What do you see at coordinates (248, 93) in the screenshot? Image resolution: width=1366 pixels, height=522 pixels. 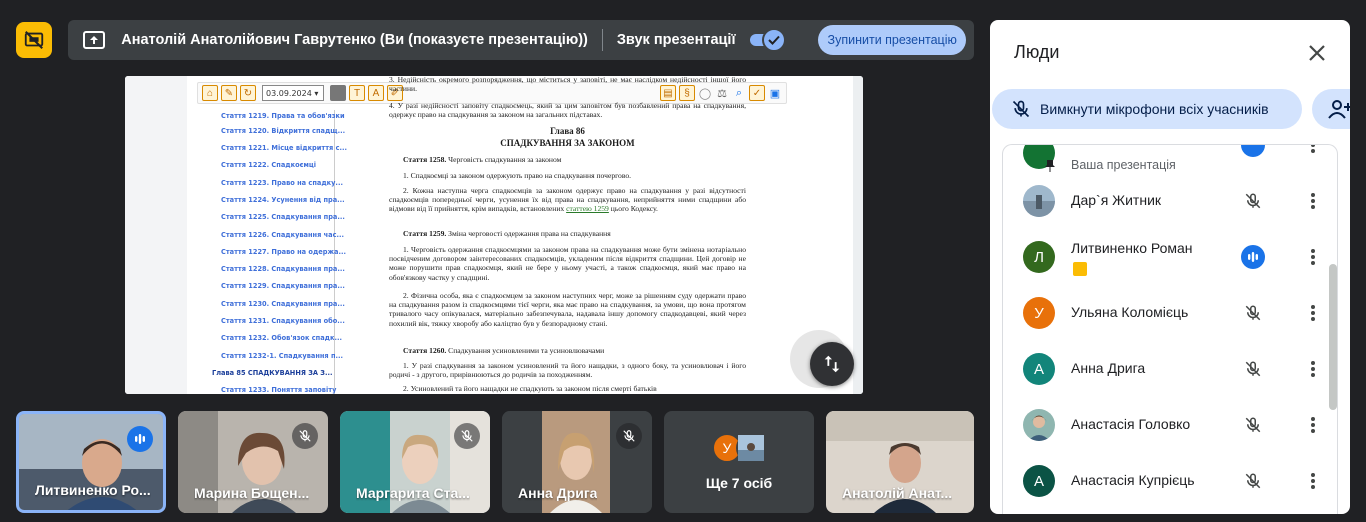 I see `refresh-icon: ↻` at bounding box center [248, 93].